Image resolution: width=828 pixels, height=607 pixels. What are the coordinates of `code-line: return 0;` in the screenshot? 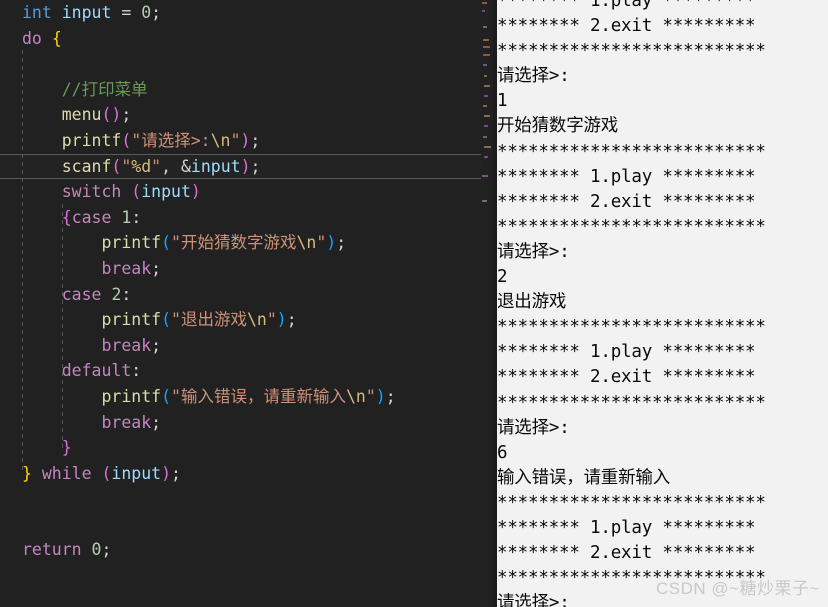 It's located at (246, 550).